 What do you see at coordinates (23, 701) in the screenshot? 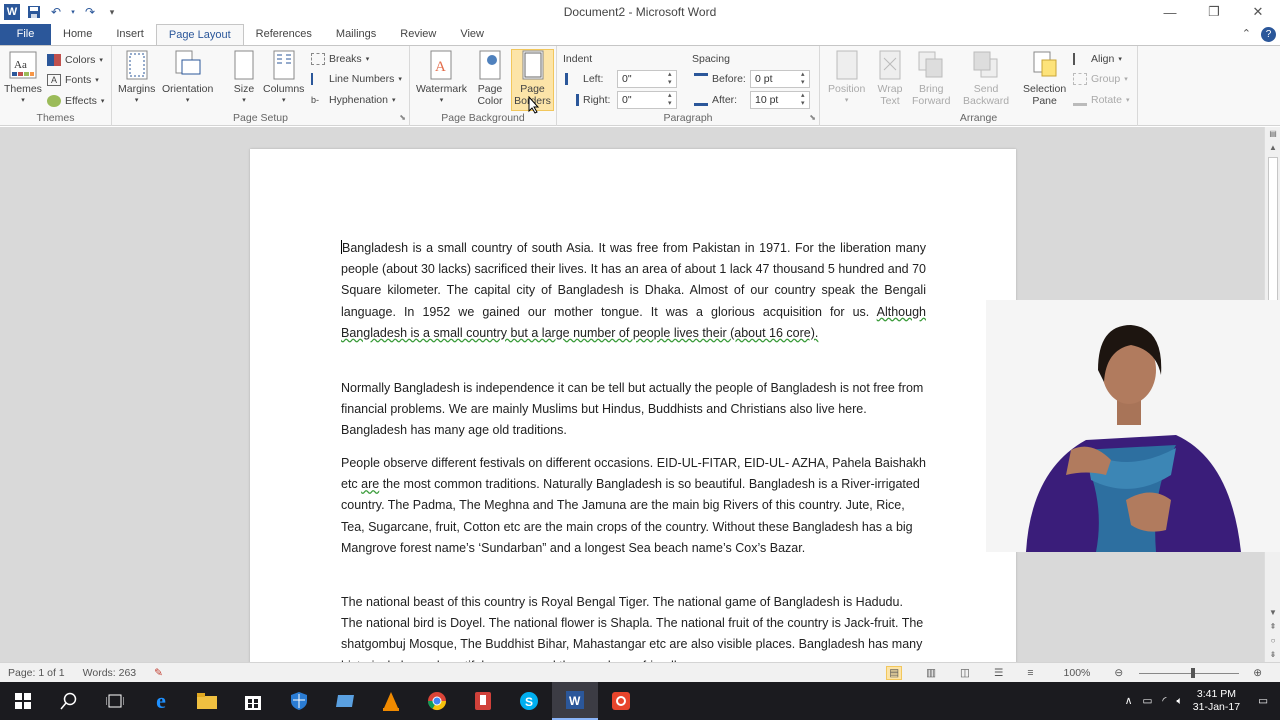
I see `windows-start-icon` at bounding box center [23, 701].